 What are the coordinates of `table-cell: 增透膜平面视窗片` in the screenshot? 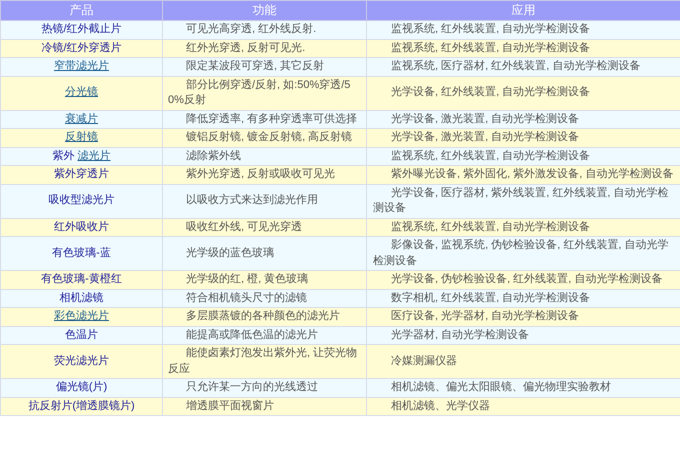 It's located at (264, 406).